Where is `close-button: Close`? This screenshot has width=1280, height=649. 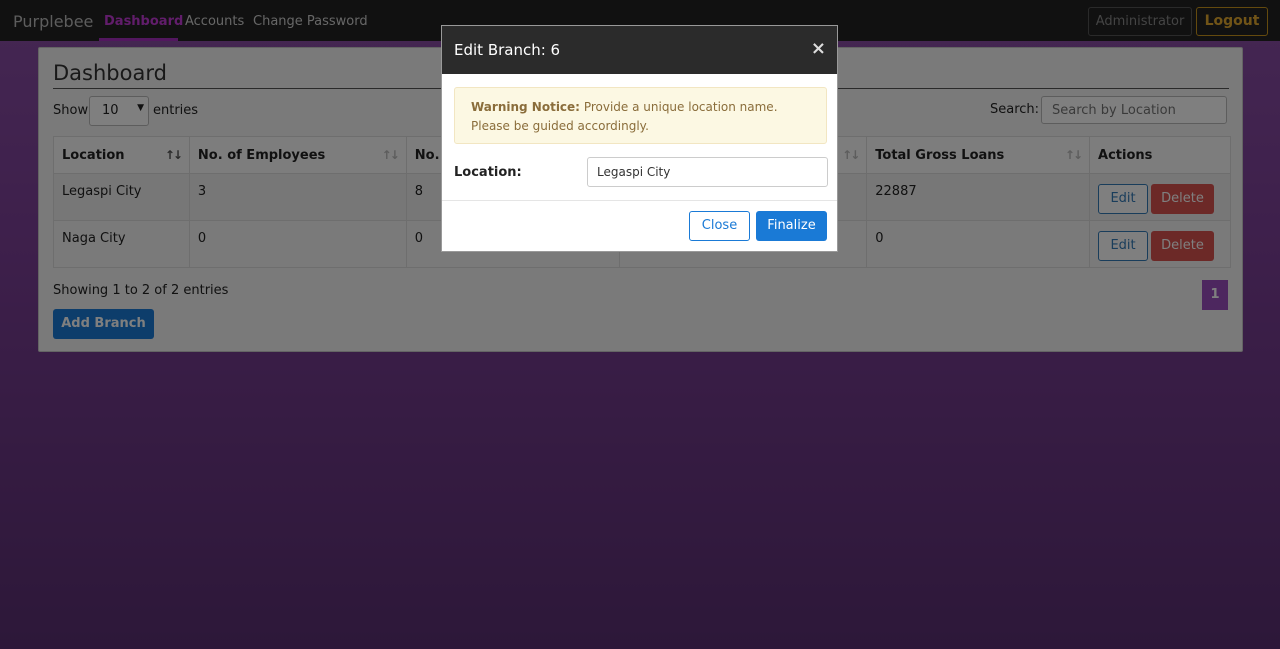 close-button: Close is located at coordinates (719, 226).